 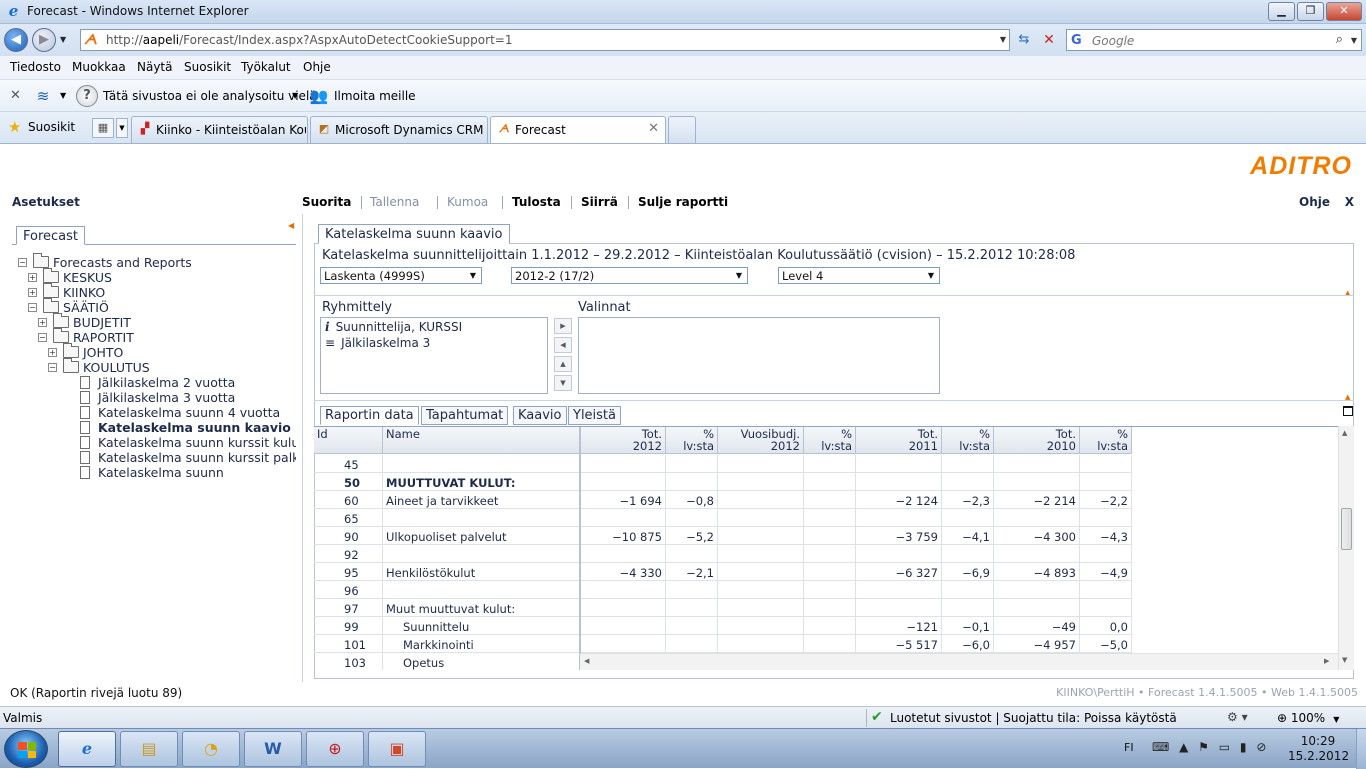 What do you see at coordinates (154, 366) in the screenshot?
I see `tree-node: − KOULUTUS` at bounding box center [154, 366].